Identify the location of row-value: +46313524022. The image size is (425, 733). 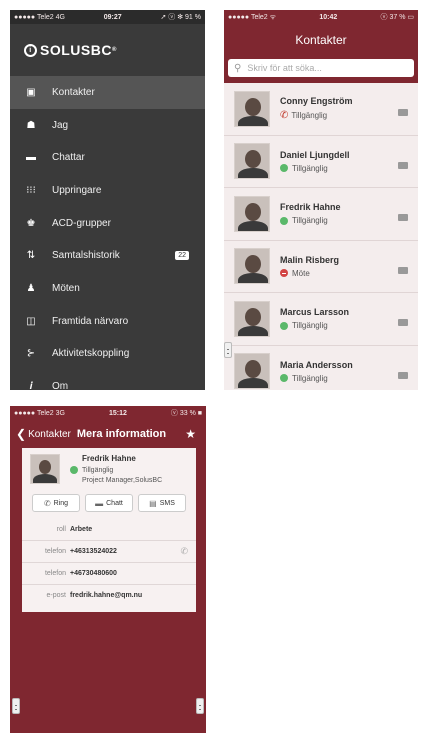
(93, 551).